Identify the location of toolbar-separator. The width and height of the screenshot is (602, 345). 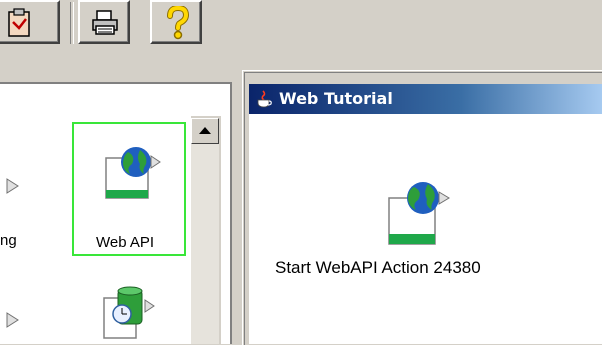
(72, 23).